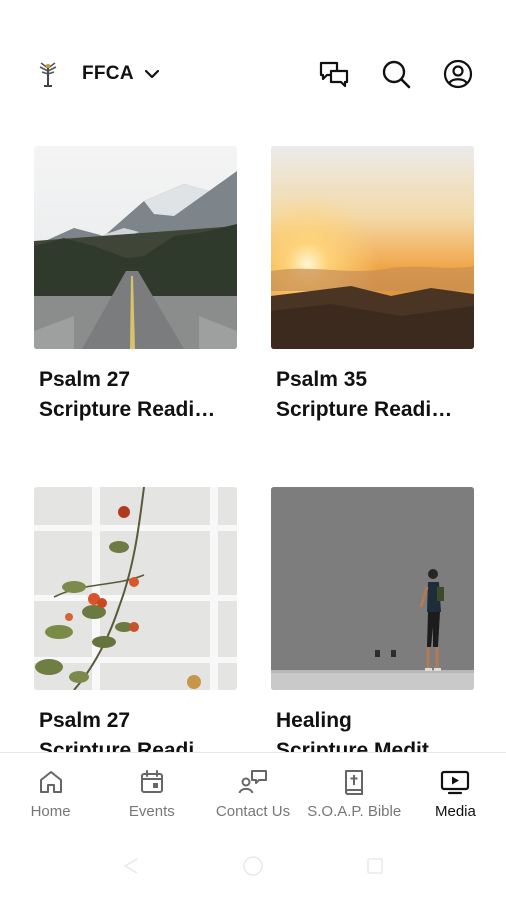 This screenshot has height=900, width=506. I want to click on chevron-down-icon, so click(152, 74).